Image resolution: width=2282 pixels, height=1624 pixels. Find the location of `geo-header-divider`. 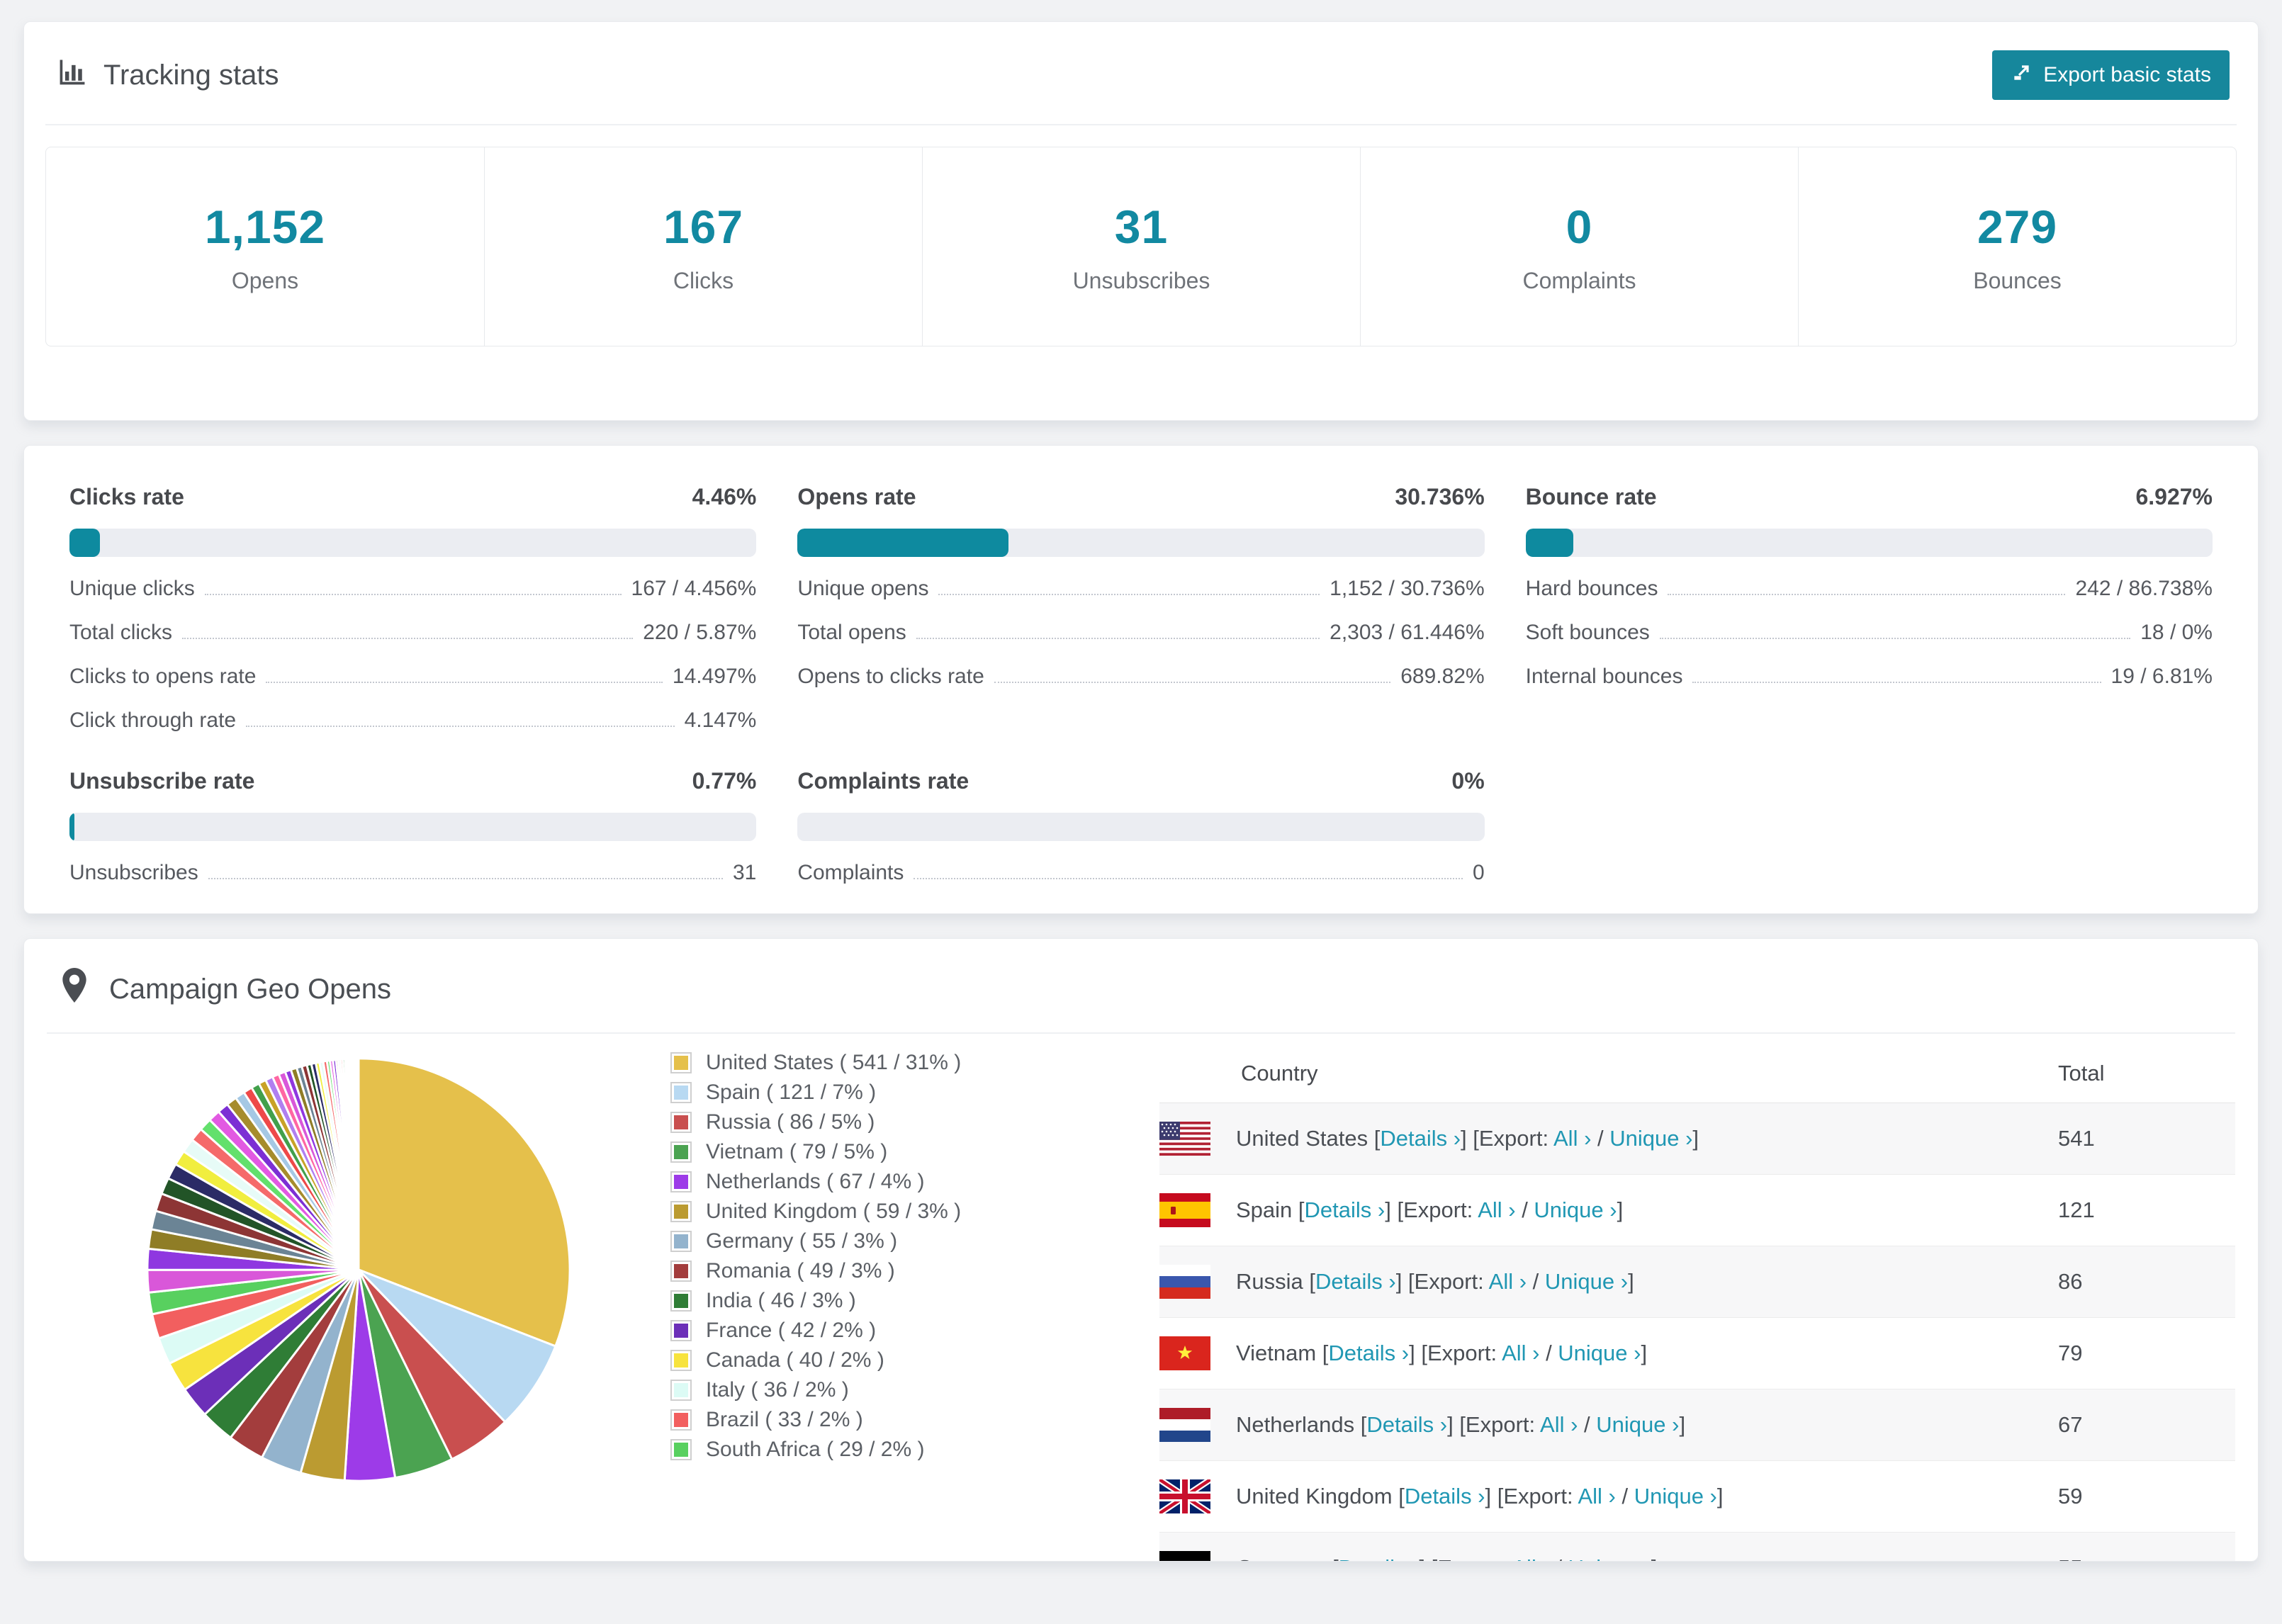

geo-header-divider is located at coordinates (1141, 1033).